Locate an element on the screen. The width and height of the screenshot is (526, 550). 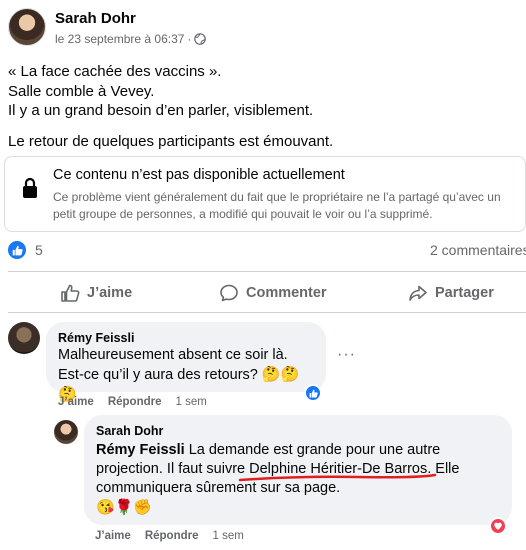
comment-like-button: J’aime is located at coordinates (76, 402).